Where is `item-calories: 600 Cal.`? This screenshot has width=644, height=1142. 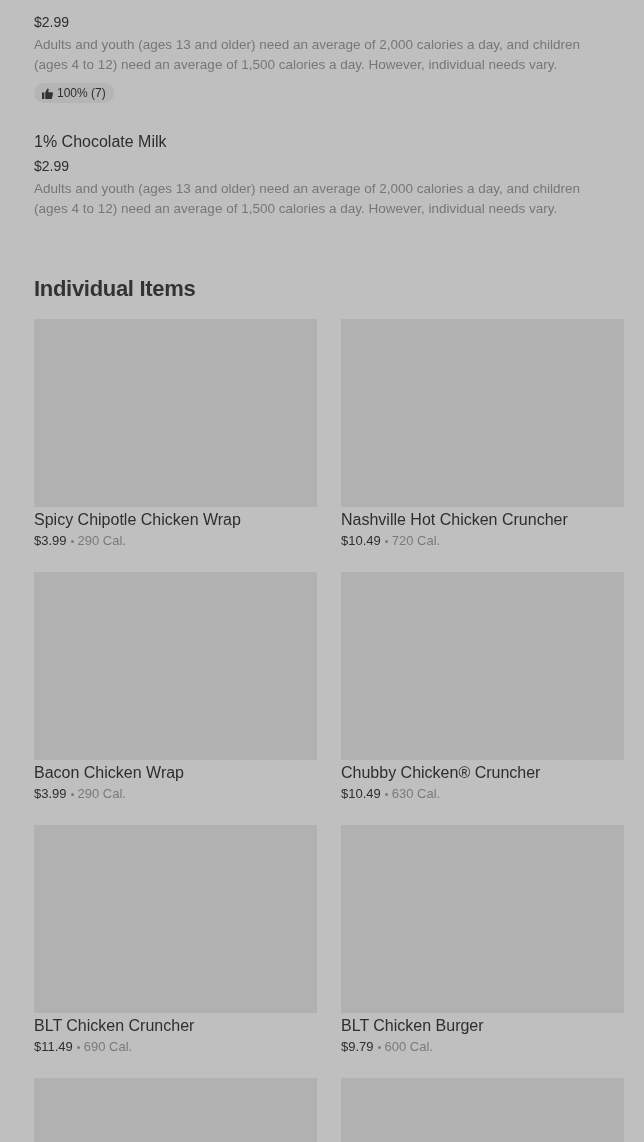
item-calories: 600 Cal. is located at coordinates (408, 1047).